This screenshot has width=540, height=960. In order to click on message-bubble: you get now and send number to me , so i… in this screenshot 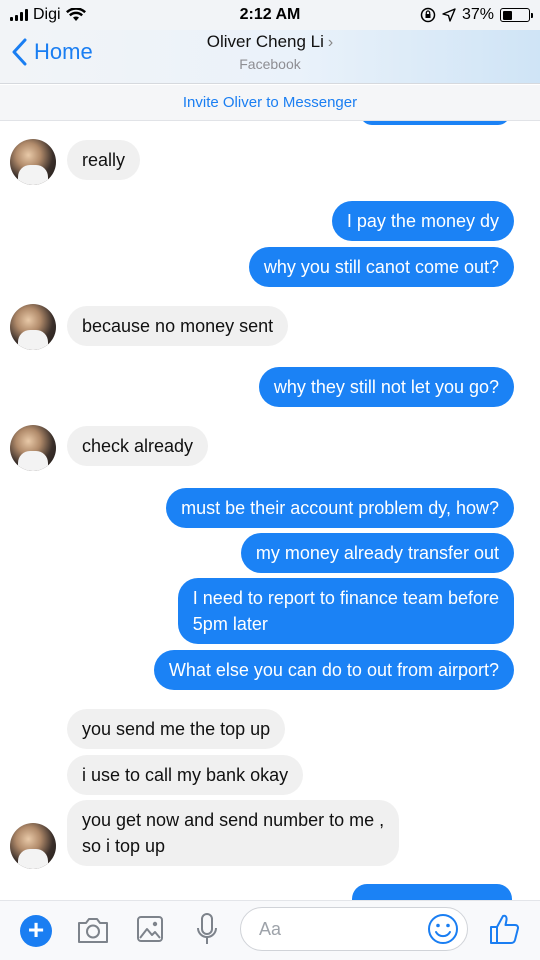, I will do `click(233, 833)`.